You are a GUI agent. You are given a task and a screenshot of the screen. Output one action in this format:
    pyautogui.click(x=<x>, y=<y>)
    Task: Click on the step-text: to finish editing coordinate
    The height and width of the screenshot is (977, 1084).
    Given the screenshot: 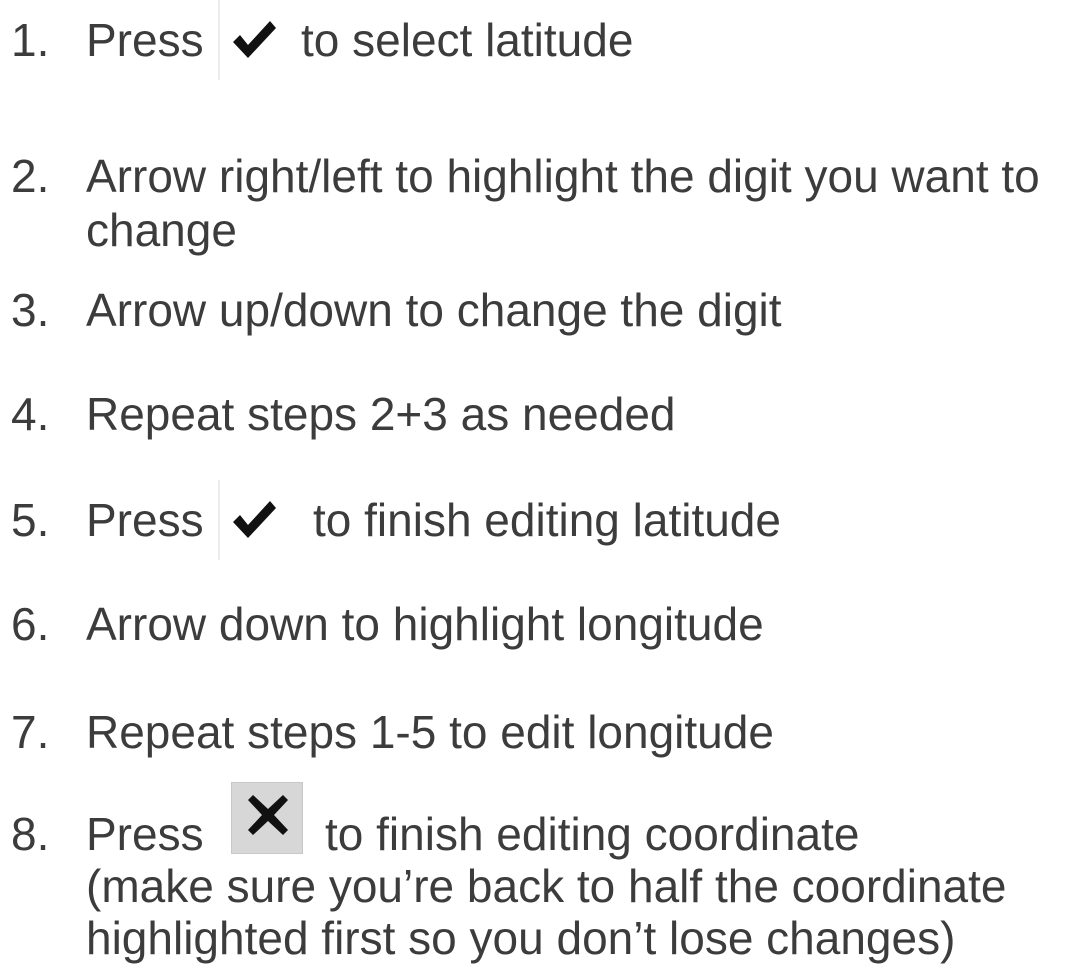 What is the action you would take?
    pyautogui.click(x=592, y=834)
    